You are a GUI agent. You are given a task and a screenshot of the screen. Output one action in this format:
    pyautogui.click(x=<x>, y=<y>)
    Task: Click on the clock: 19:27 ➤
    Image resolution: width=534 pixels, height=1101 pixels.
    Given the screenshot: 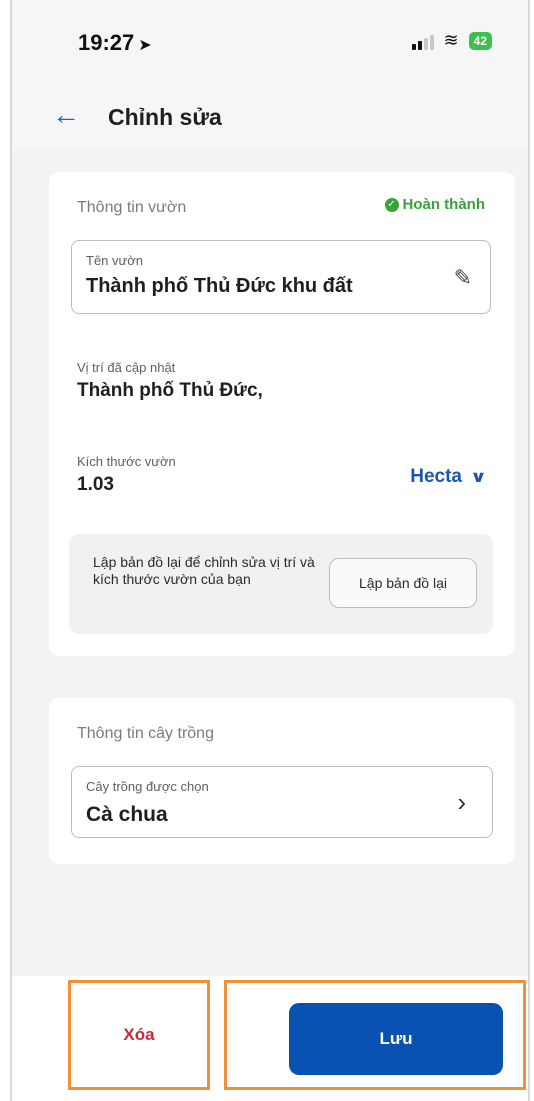 What is the action you would take?
    pyautogui.click(x=115, y=43)
    